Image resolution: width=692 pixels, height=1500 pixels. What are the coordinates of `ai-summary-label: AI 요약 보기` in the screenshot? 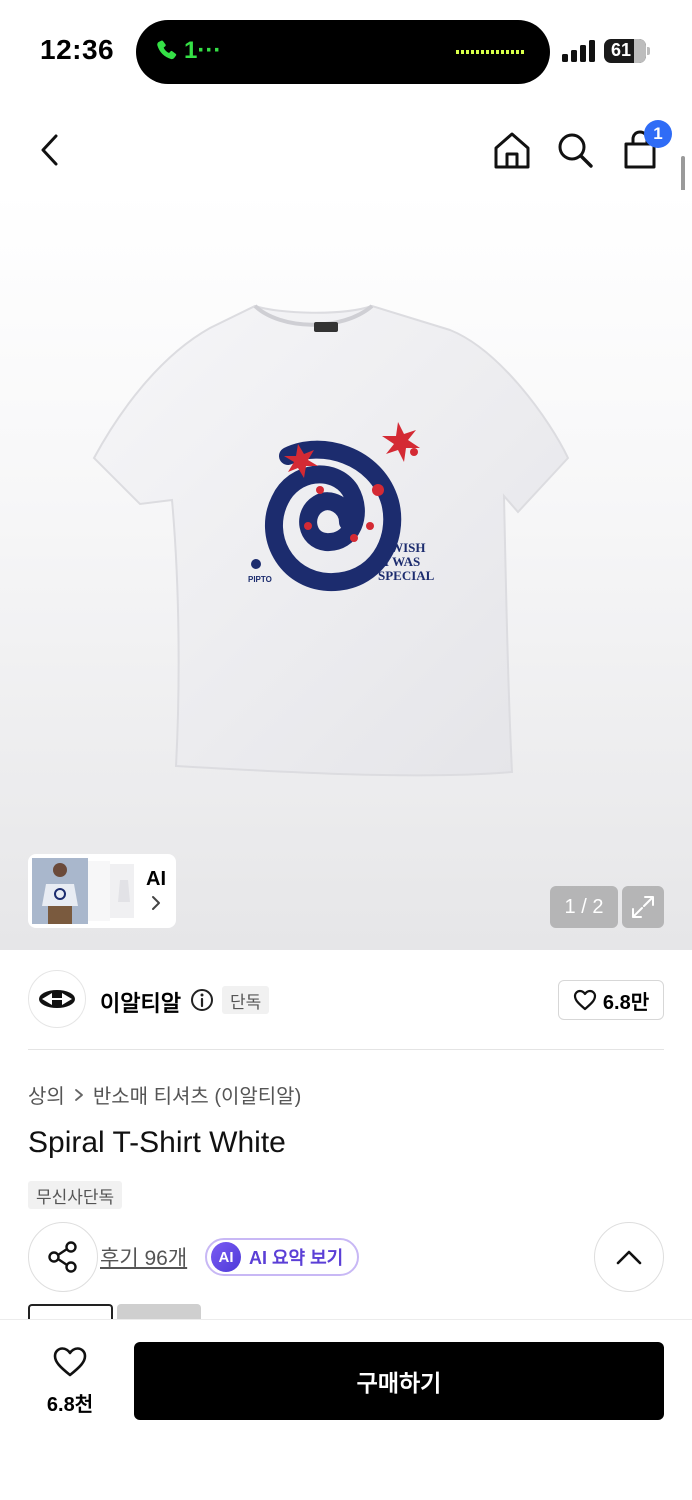 It's located at (296, 1258).